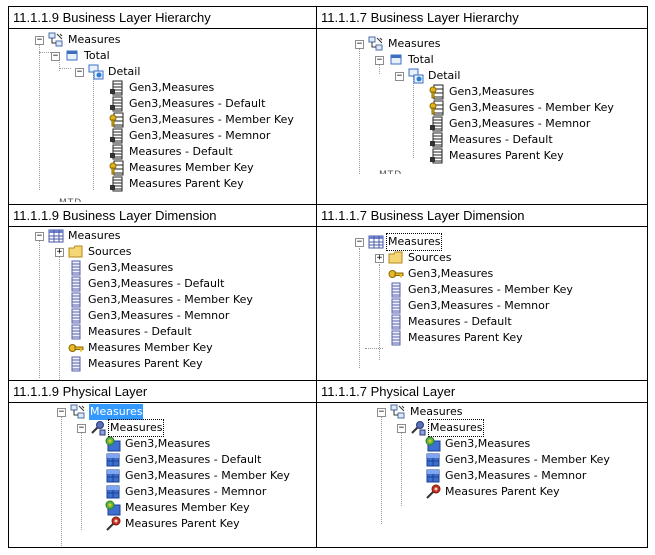 Image resolution: width=655 pixels, height=555 pixels. What do you see at coordinates (416, 76) in the screenshot?
I see `level-detail-icon` at bounding box center [416, 76].